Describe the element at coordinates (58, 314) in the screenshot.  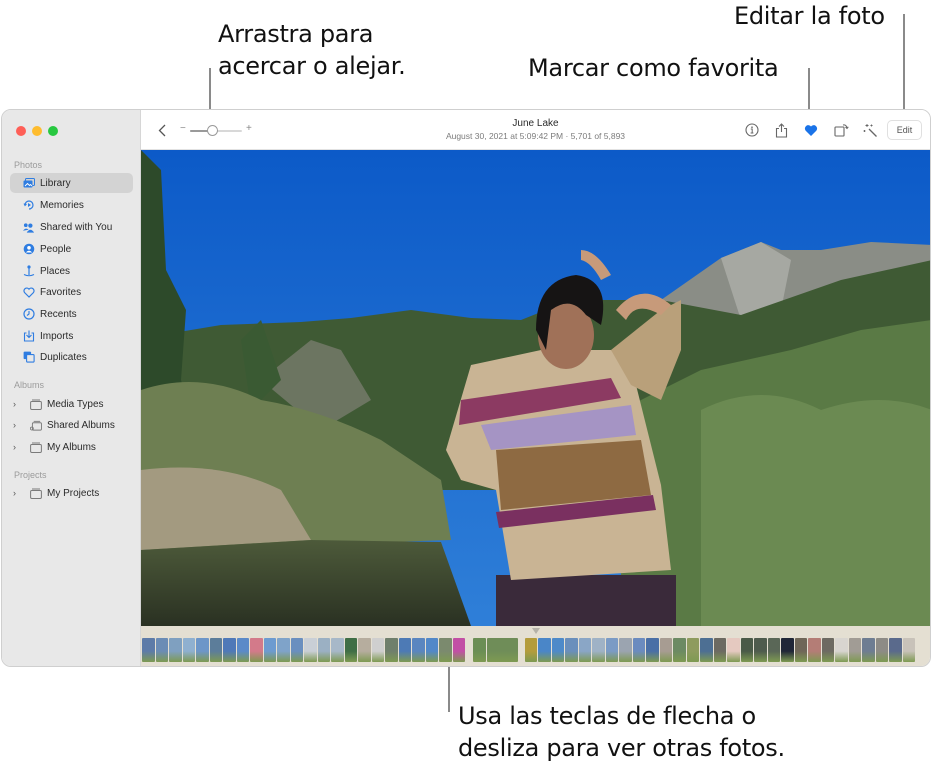
I see `sidebar-item-label: Recents` at that location.